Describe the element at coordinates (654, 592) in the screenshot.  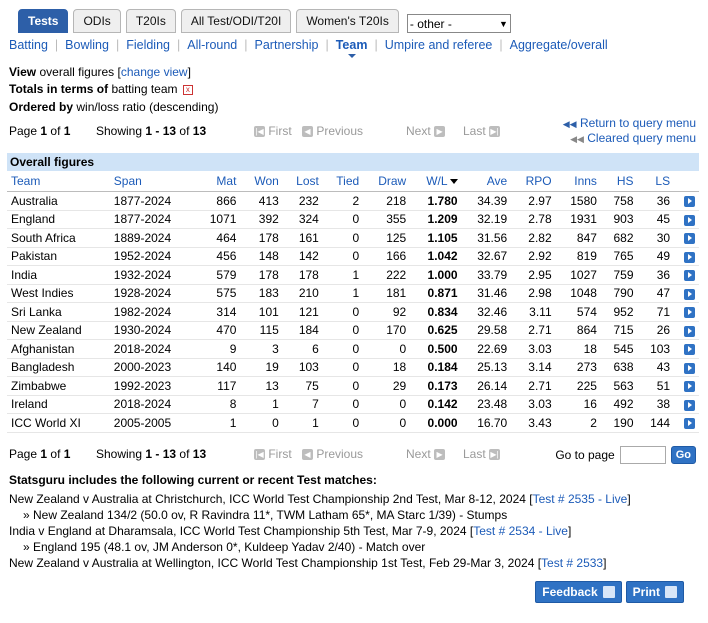
I see `print-button: Print` at that location.